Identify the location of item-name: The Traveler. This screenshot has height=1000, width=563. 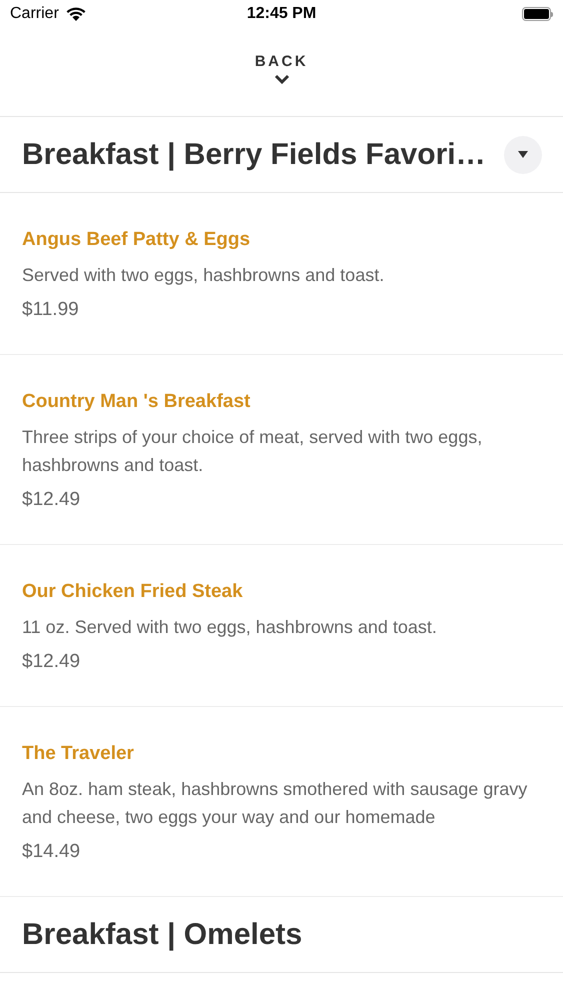
(282, 754).